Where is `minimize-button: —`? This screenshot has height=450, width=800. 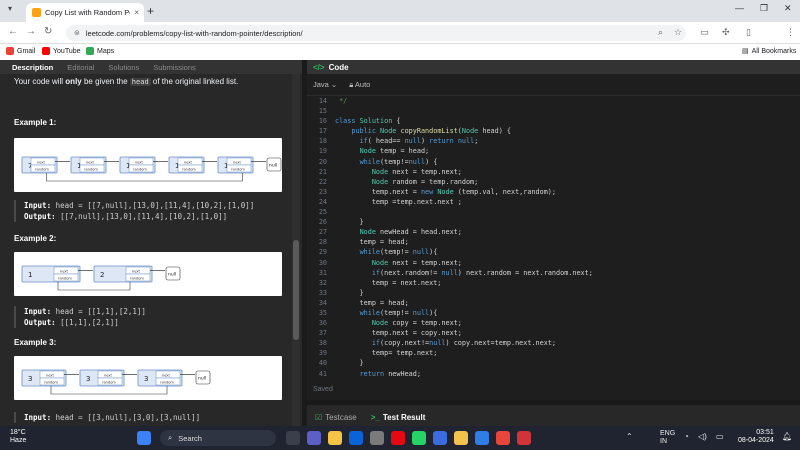
minimize-button: — is located at coordinates (739, 8).